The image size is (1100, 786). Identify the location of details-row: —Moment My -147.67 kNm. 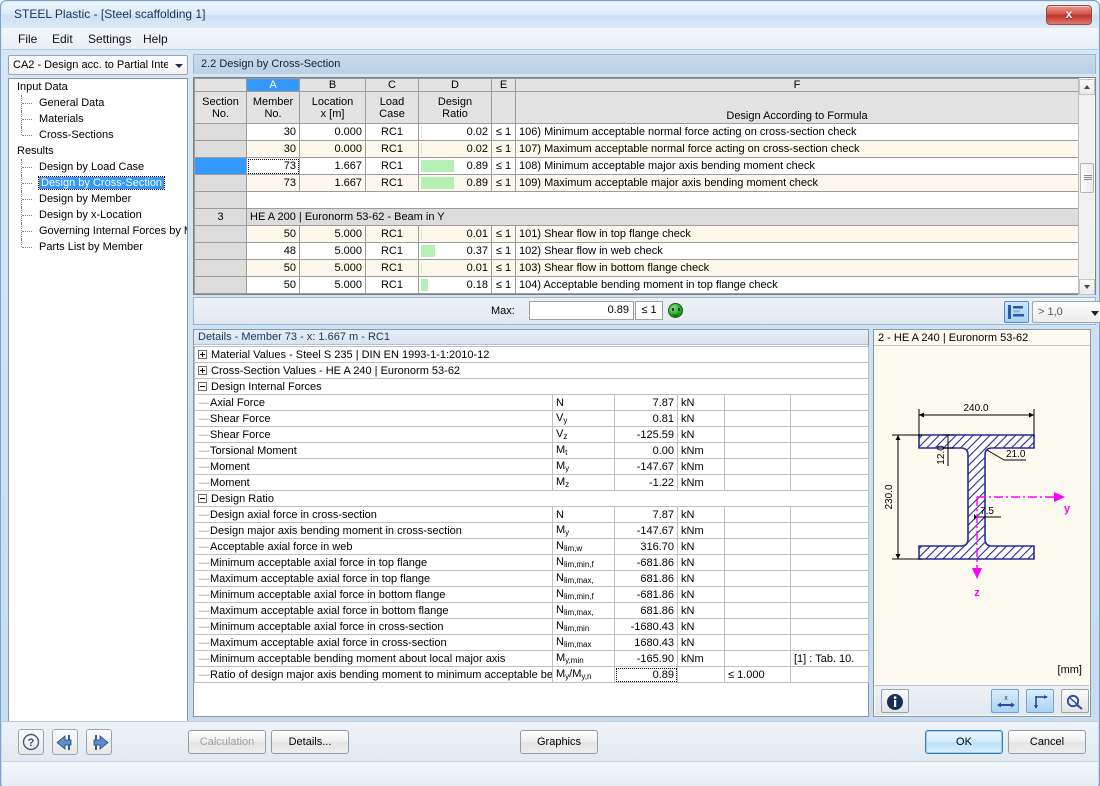
(532, 466).